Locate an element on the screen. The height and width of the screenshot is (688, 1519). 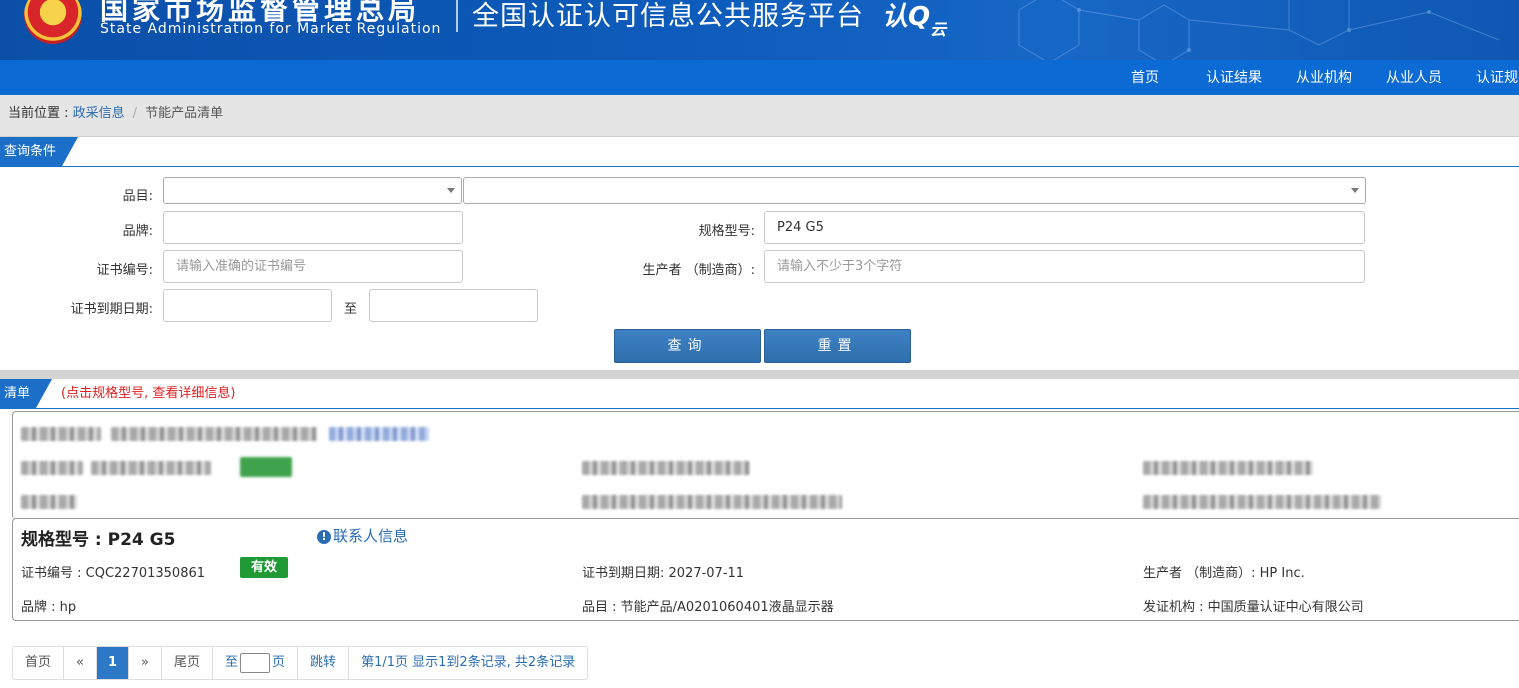
pagination-goto-suffix: 页 is located at coordinates (279, 662).